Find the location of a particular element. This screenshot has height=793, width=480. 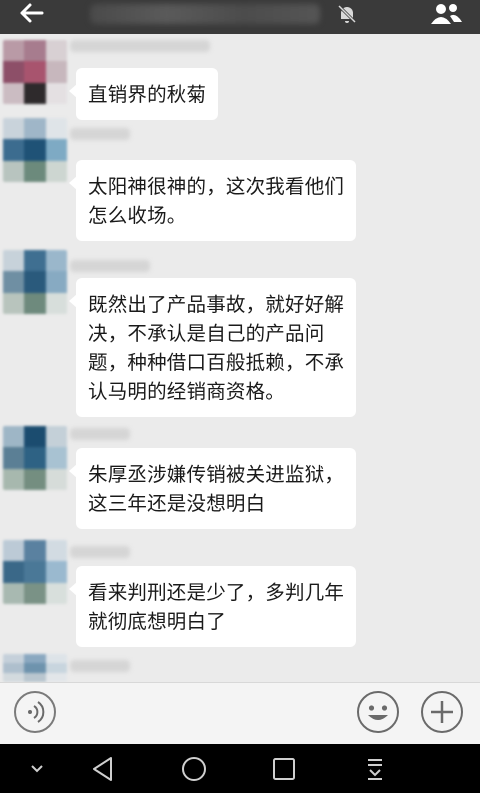

chat-header is located at coordinates (240, 17).